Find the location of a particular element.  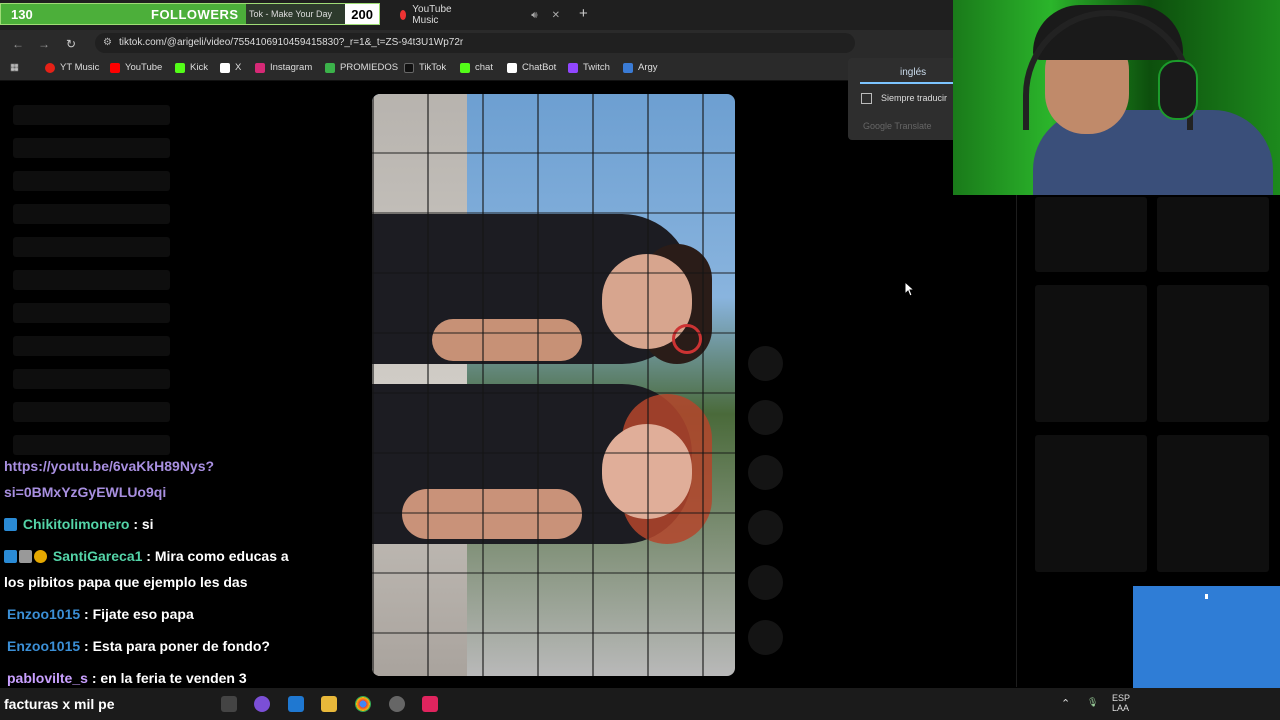

chat-message: Enzoo1015 : Fijate eso papa is located at coordinates (100, 614).